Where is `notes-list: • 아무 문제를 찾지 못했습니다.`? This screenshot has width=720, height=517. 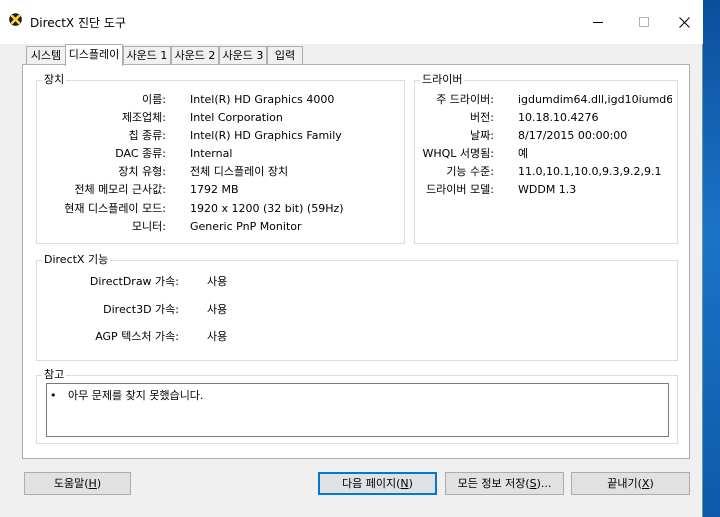
notes-list: • 아무 문제를 찾지 못했습니다. is located at coordinates (357, 410).